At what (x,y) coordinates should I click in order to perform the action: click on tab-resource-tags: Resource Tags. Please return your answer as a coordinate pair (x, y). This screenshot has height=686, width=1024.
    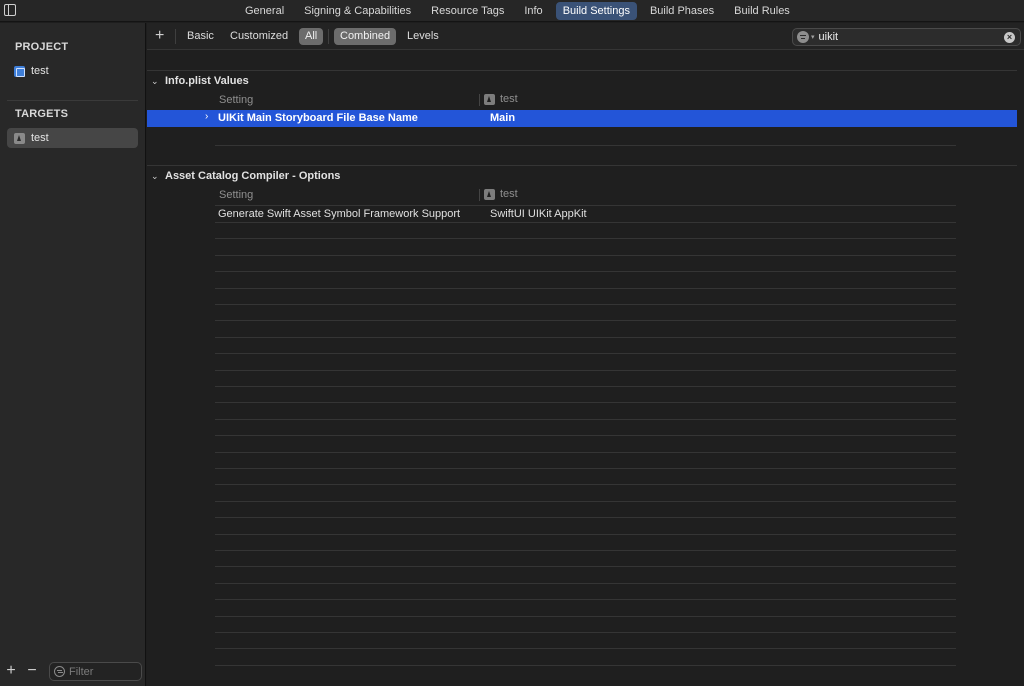
    Looking at the image, I should click on (467, 11).